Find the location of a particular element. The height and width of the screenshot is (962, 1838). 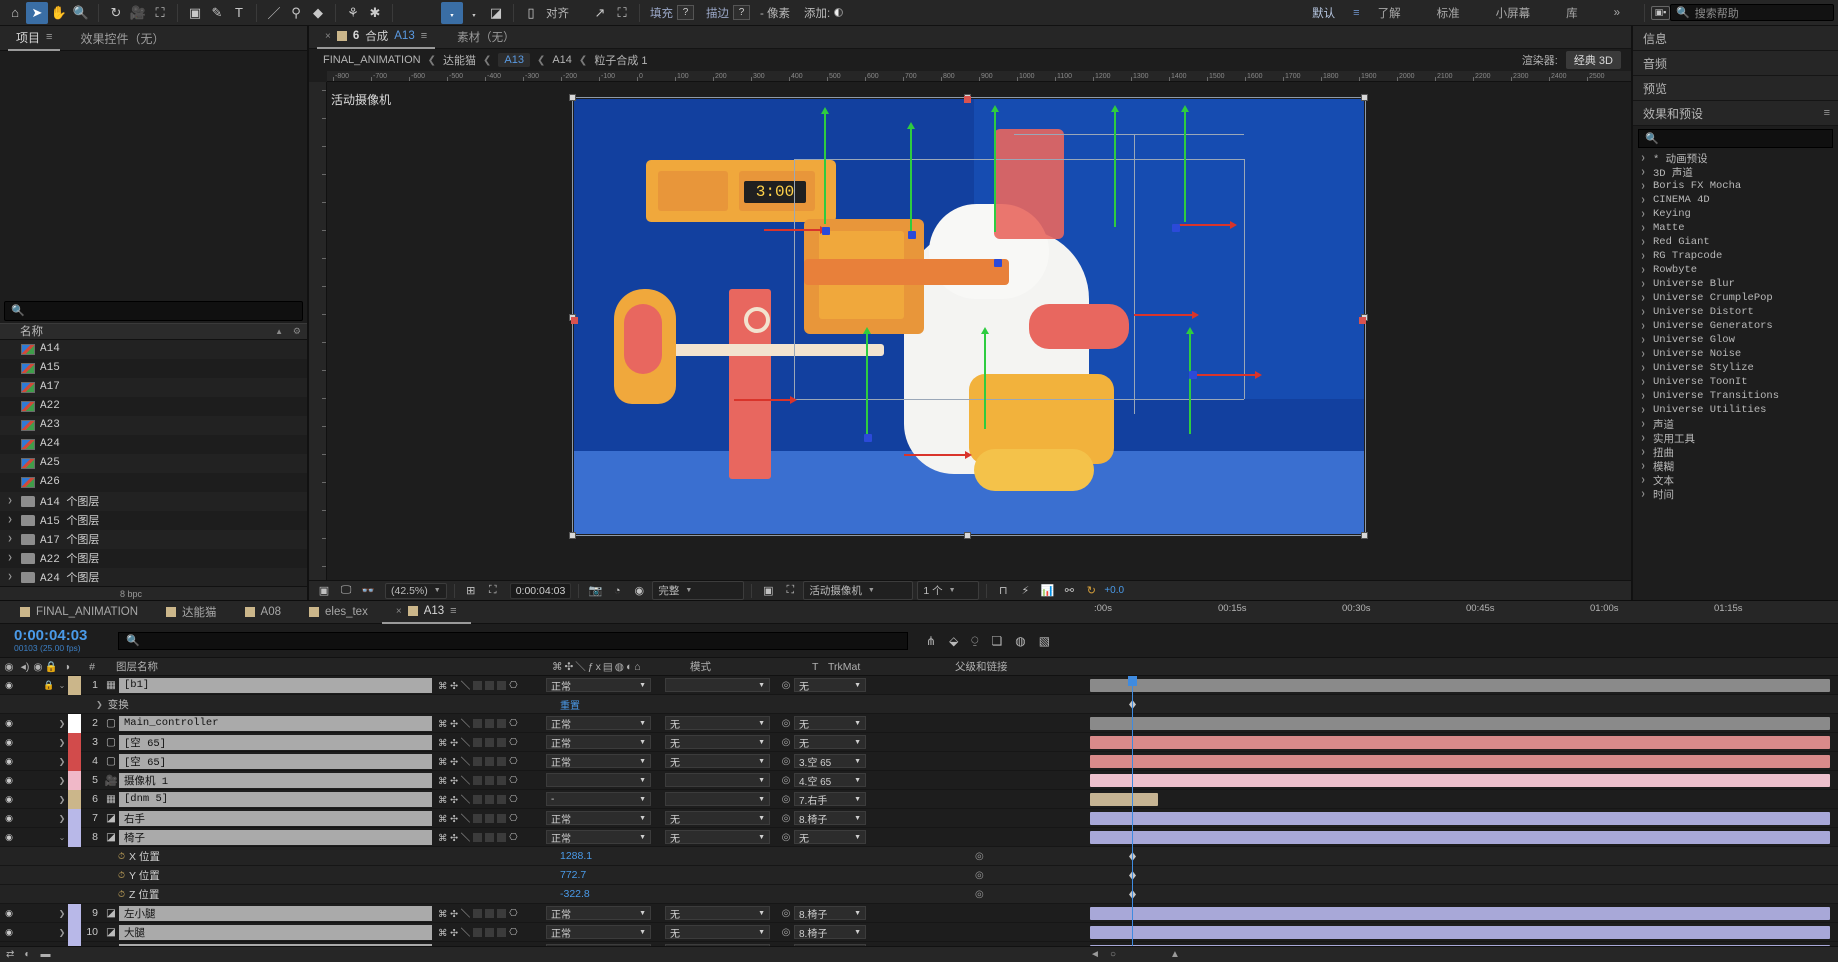

transparency-grid-icon: ▣ is located at coordinates (768, 591).